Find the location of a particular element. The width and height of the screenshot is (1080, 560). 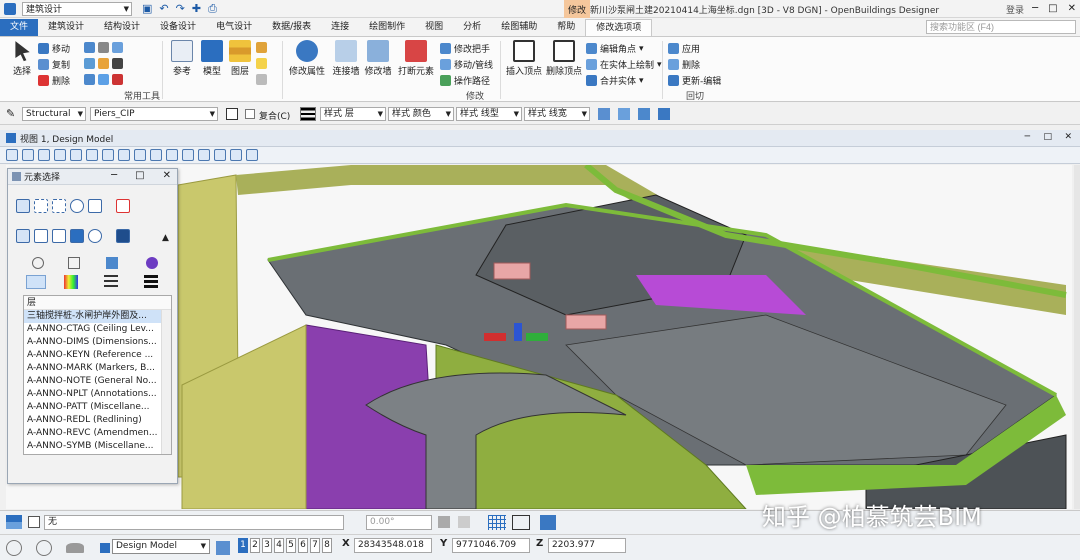

move-button: 移动 is located at coordinates (54, 48).